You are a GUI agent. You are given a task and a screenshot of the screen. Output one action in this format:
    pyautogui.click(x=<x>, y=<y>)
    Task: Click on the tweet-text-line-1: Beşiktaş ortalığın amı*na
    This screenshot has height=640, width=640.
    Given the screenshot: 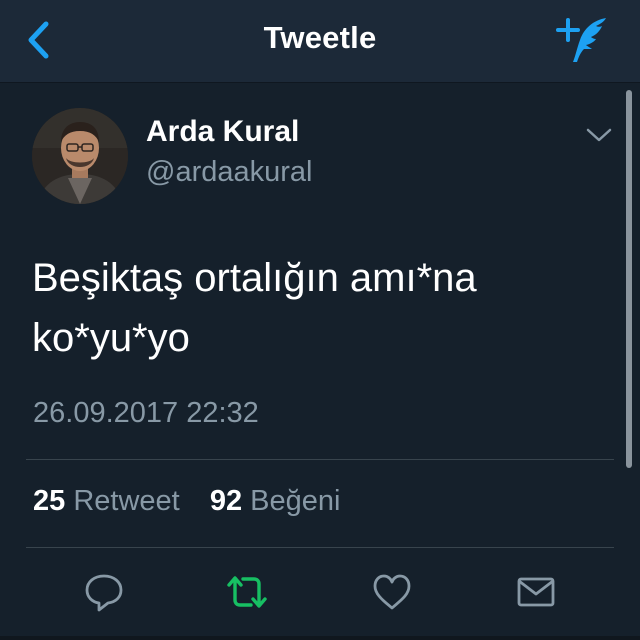 What is the action you would take?
    pyautogui.click(x=254, y=278)
    